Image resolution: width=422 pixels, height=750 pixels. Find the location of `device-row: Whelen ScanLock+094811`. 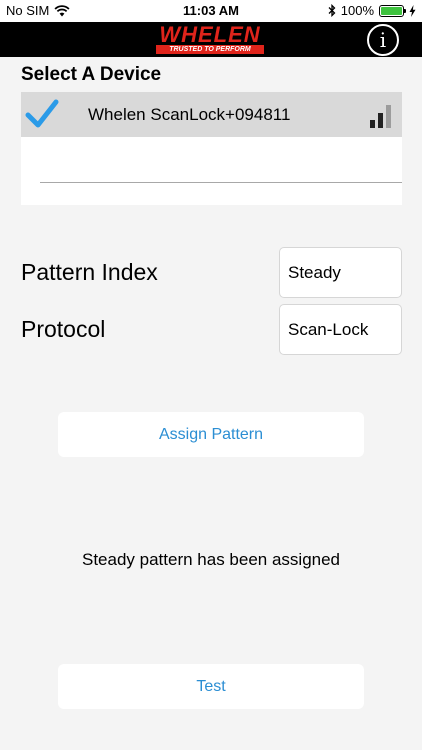

device-row: Whelen ScanLock+094811 is located at coordinates (211, 114).